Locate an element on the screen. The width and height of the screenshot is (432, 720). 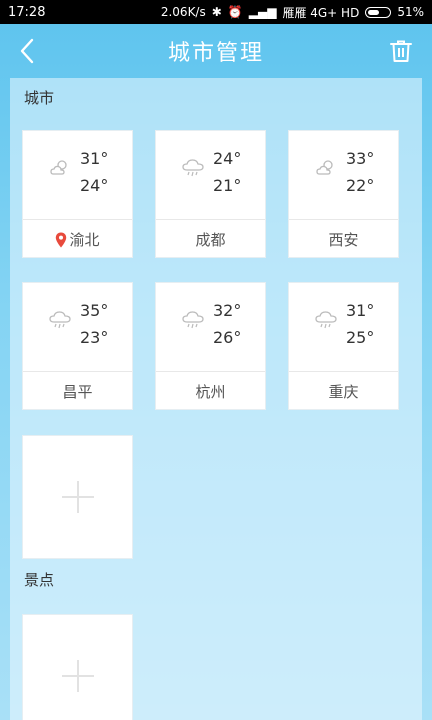
add-spot-button is located at coordinates (77, 667).